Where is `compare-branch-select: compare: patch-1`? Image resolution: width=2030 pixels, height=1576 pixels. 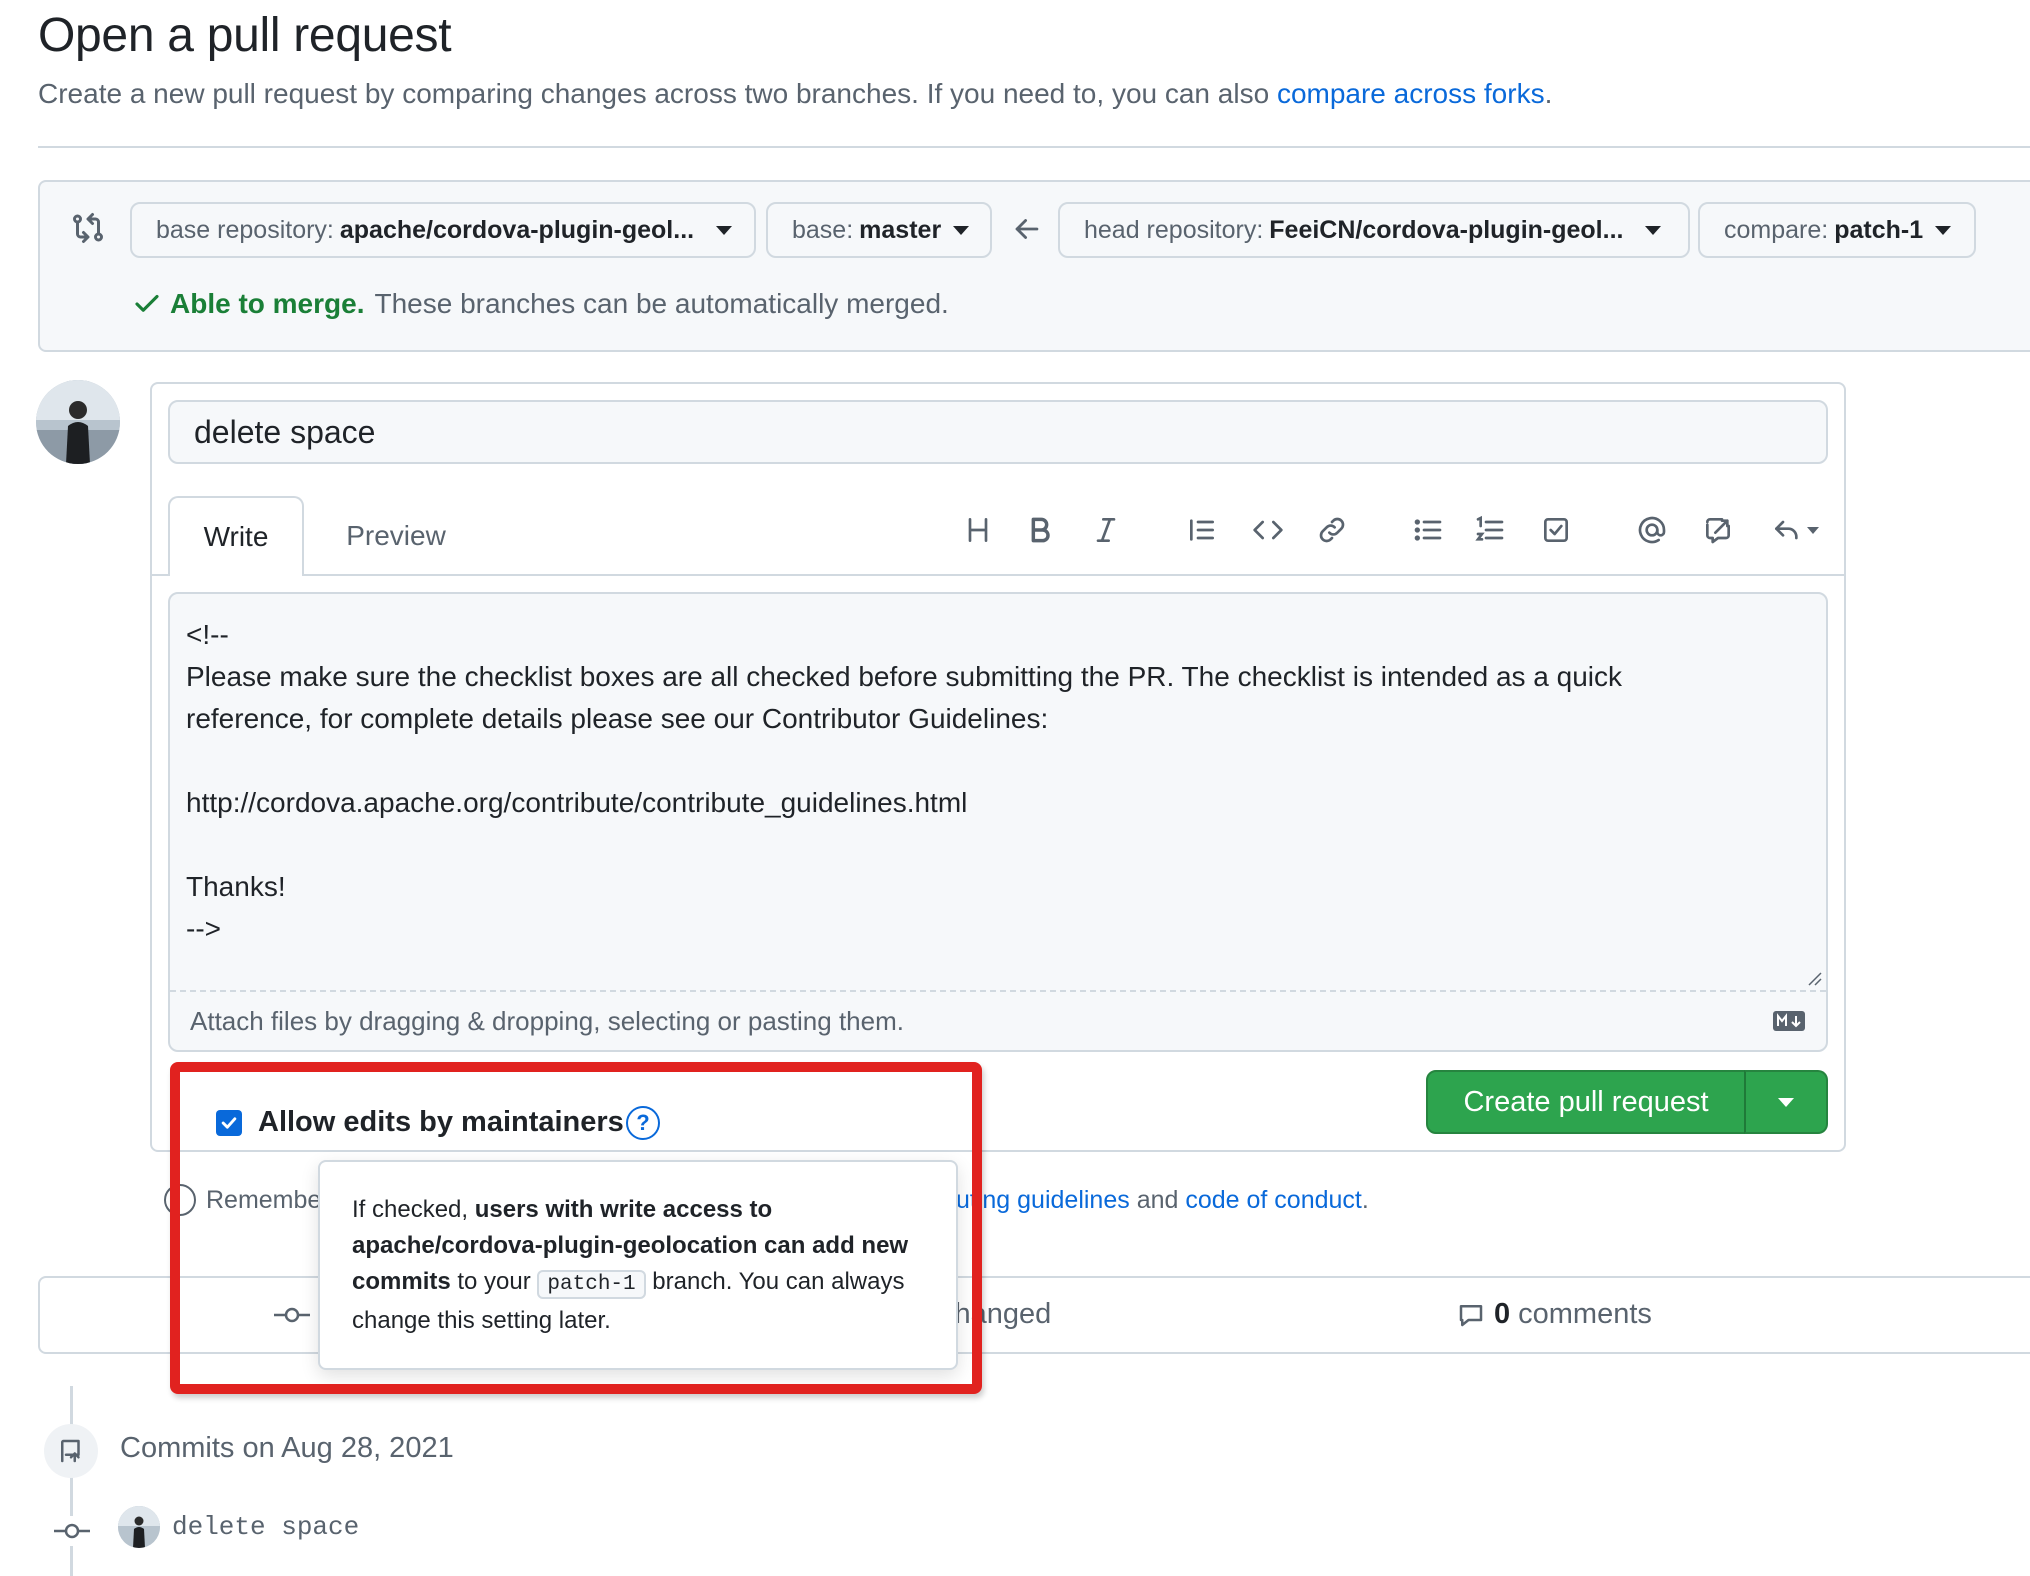 compare-branch-select: compare: patch-1 is located at coordinates (1837, 230).